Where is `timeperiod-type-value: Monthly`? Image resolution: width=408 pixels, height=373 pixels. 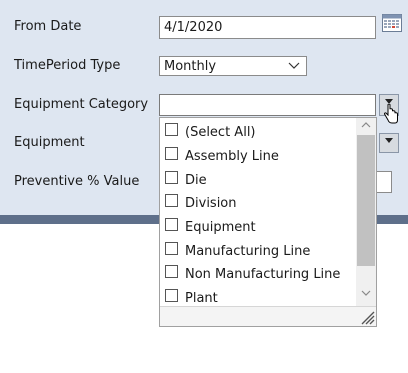
timeperiod-type-value: Monthly is located at coordinates (190, 66).